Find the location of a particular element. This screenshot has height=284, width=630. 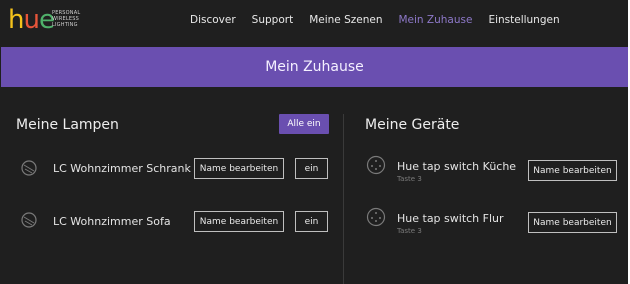

devices-section-title: Meine Geräte is located at coordinates (412, 125).